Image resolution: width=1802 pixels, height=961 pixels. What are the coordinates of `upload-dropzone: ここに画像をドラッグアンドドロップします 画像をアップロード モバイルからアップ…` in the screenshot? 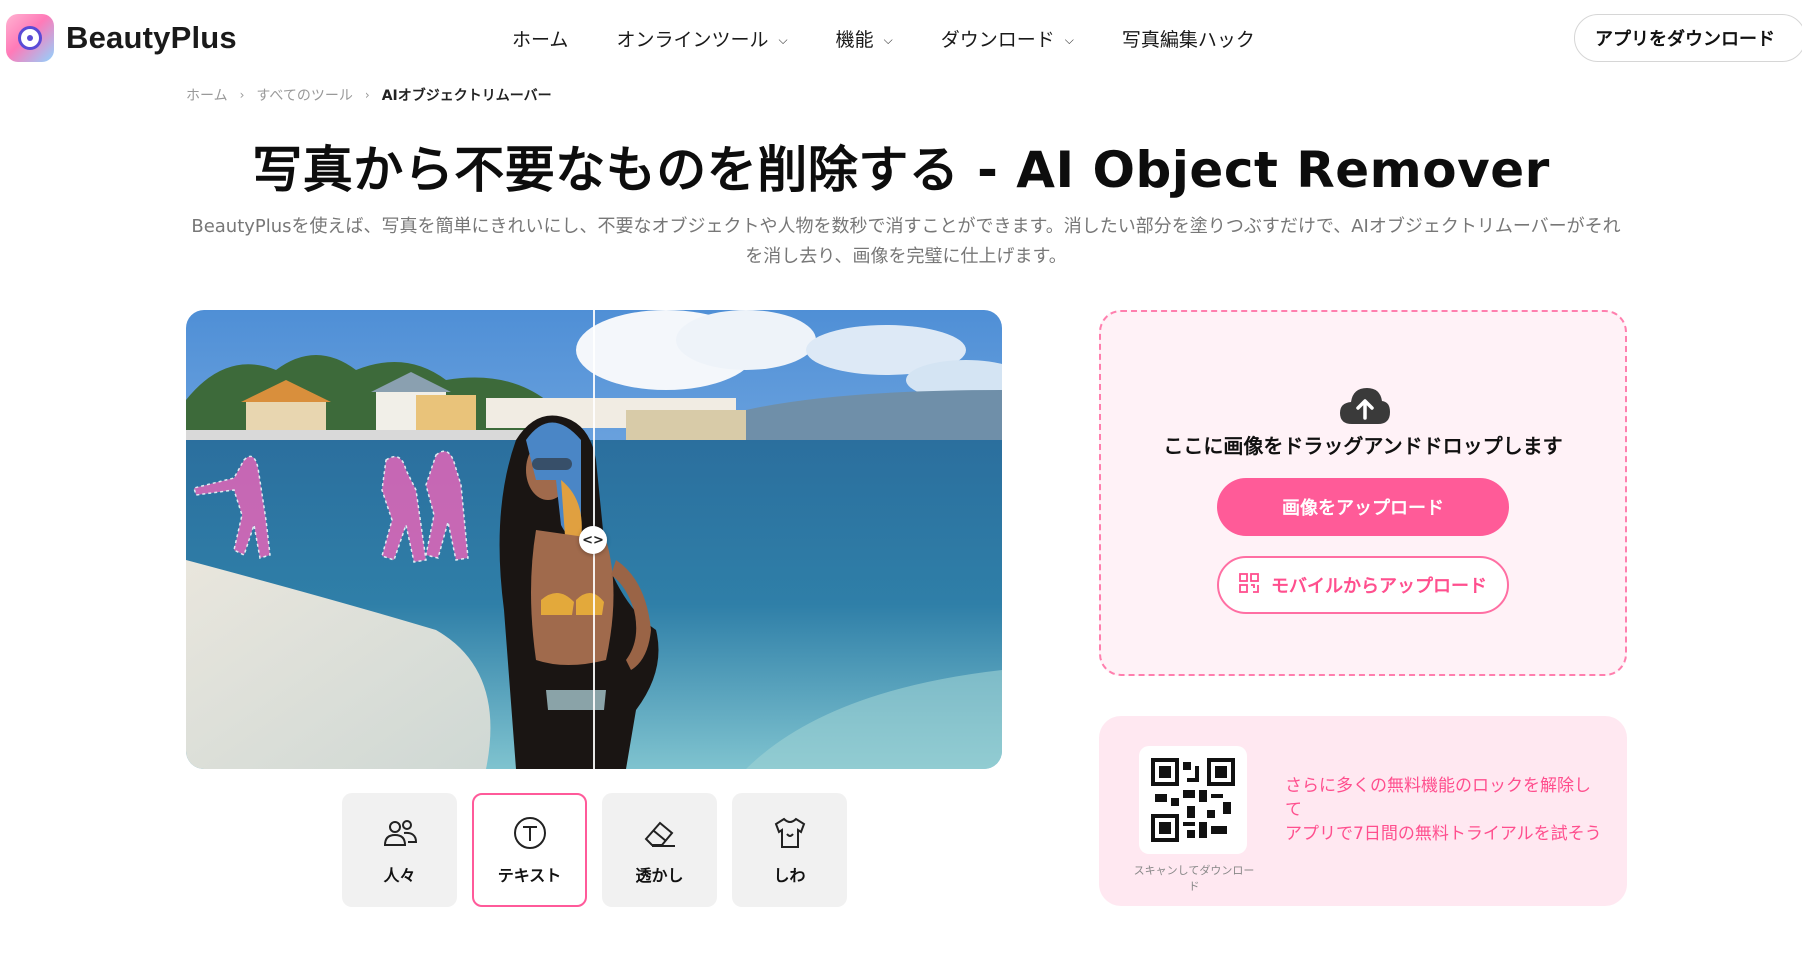 It's located at (1363, 493).